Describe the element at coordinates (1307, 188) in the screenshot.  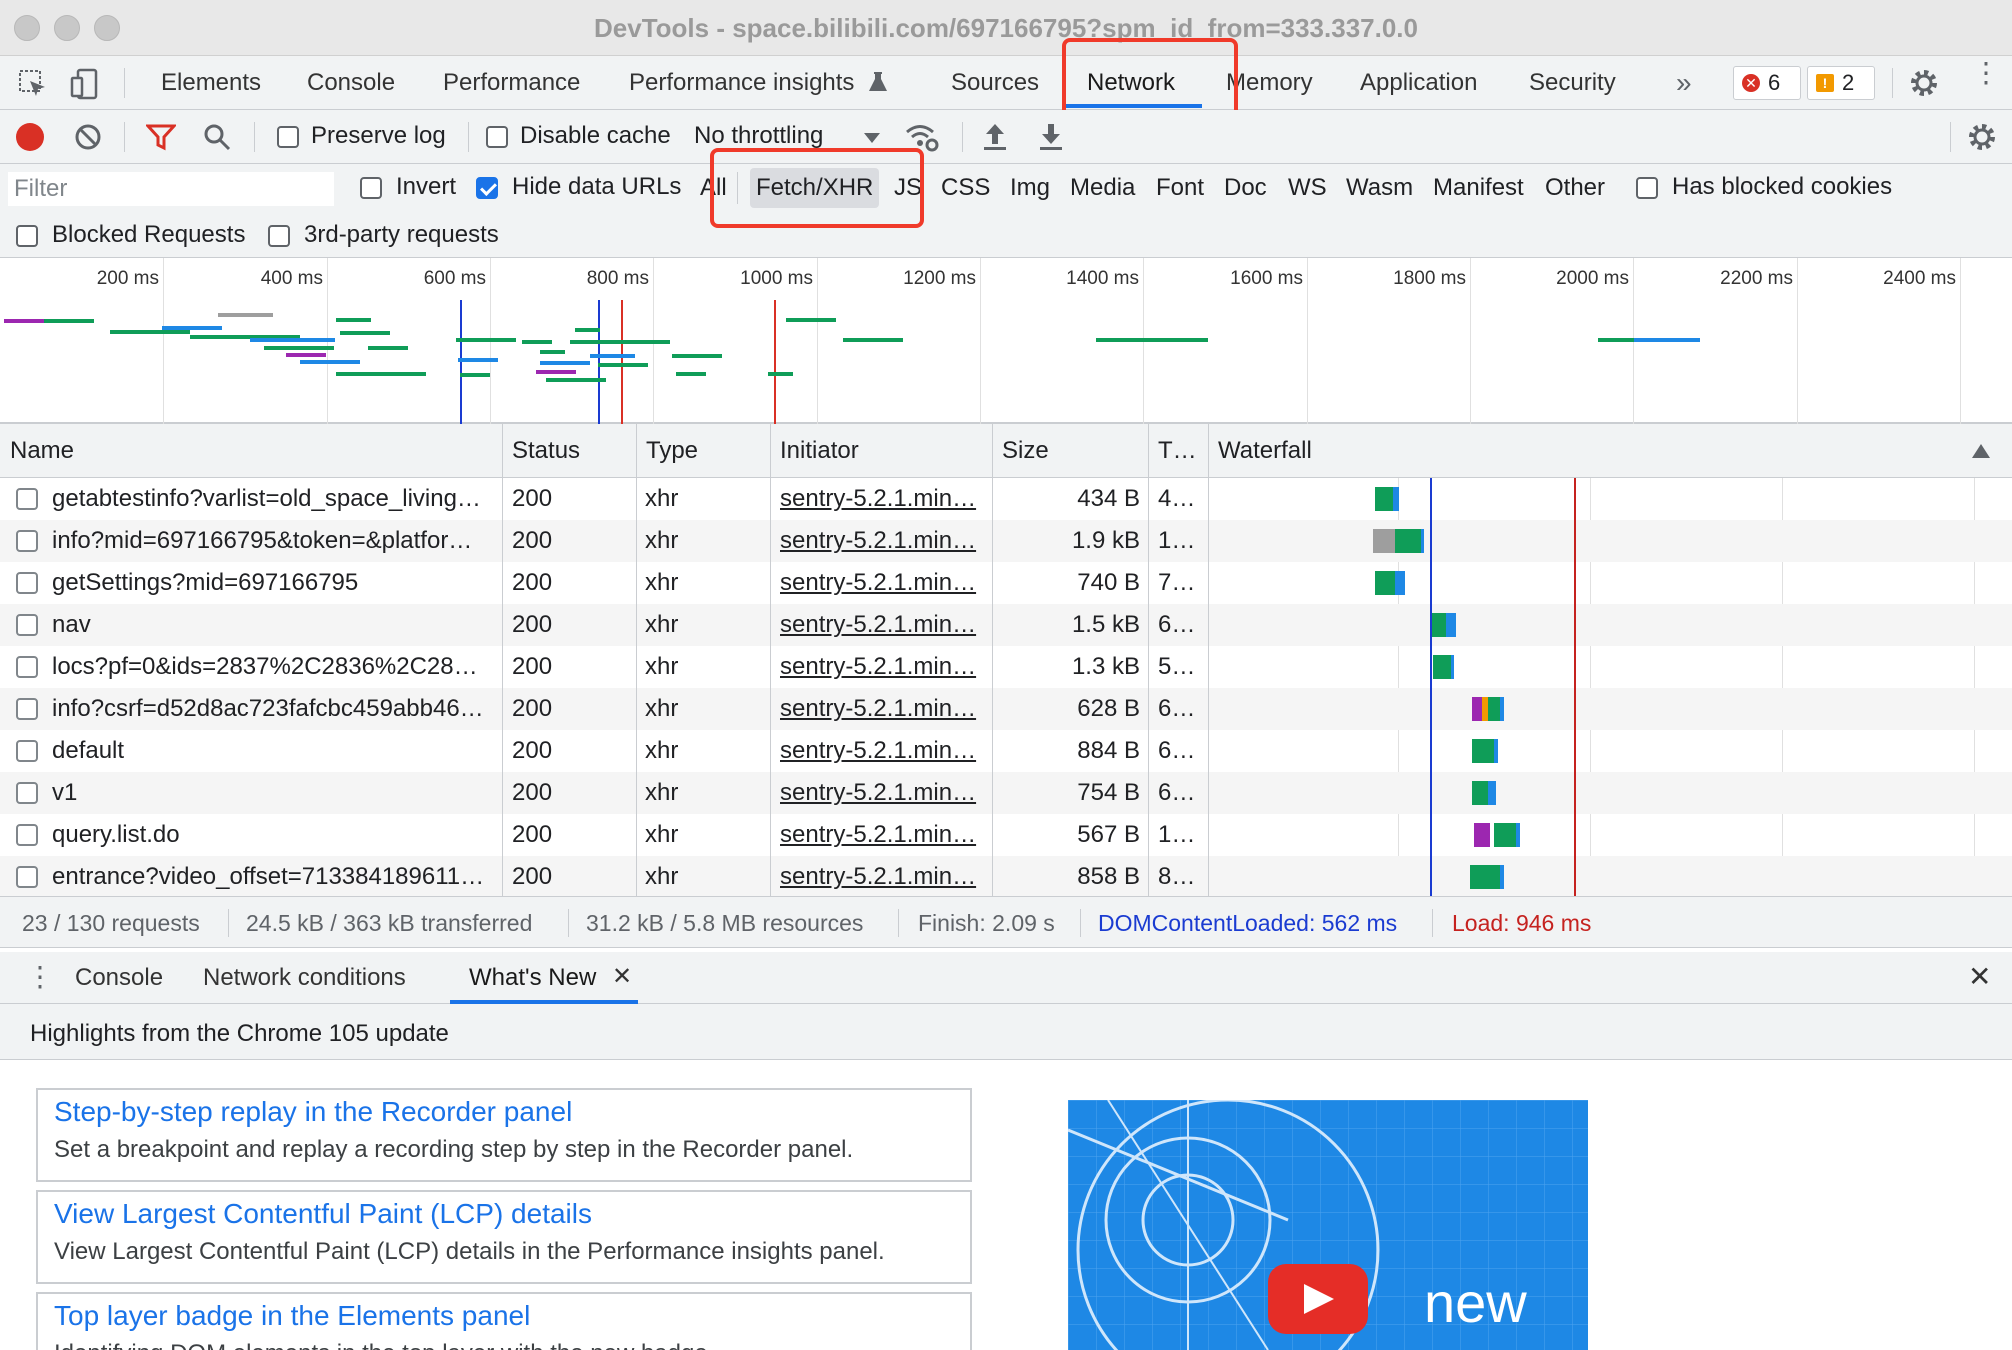
I see `type-filter-ws: WS` at that location.